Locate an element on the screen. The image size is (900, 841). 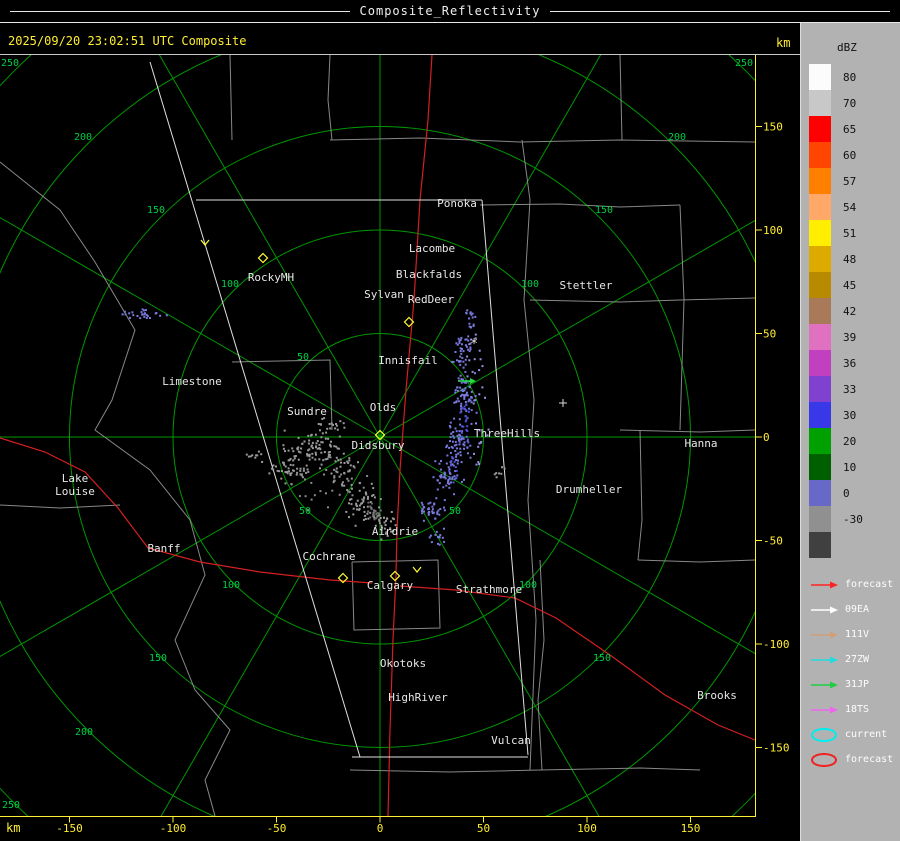
right-axis-label: -100 is located at coordinates (776, 644).